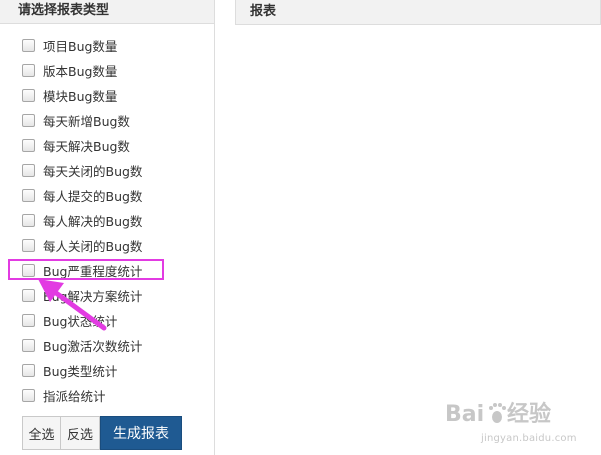  I want to click on report-panel-header: 报表, so click(418, 12).